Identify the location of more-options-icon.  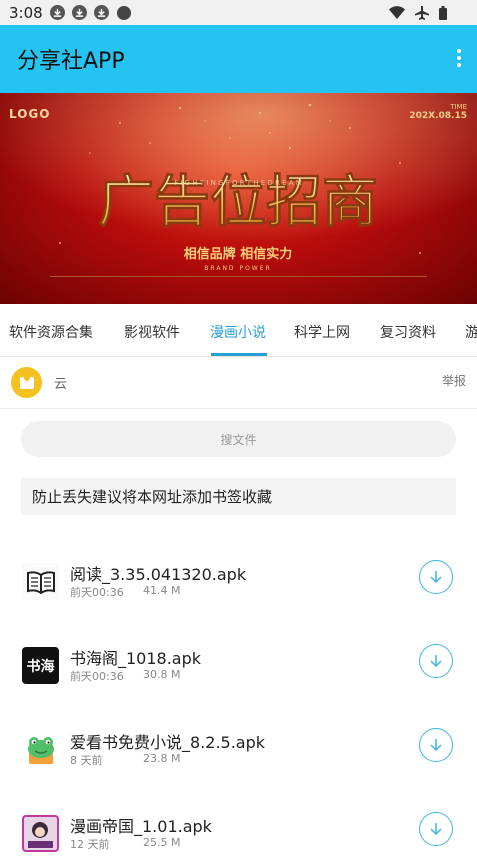
(459, 59).